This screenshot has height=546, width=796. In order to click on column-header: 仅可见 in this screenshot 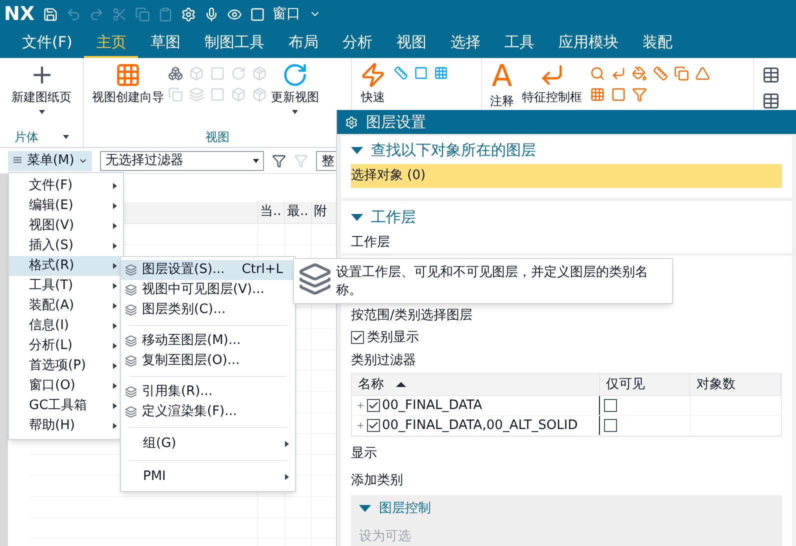, I will do `click(645, 384)`.